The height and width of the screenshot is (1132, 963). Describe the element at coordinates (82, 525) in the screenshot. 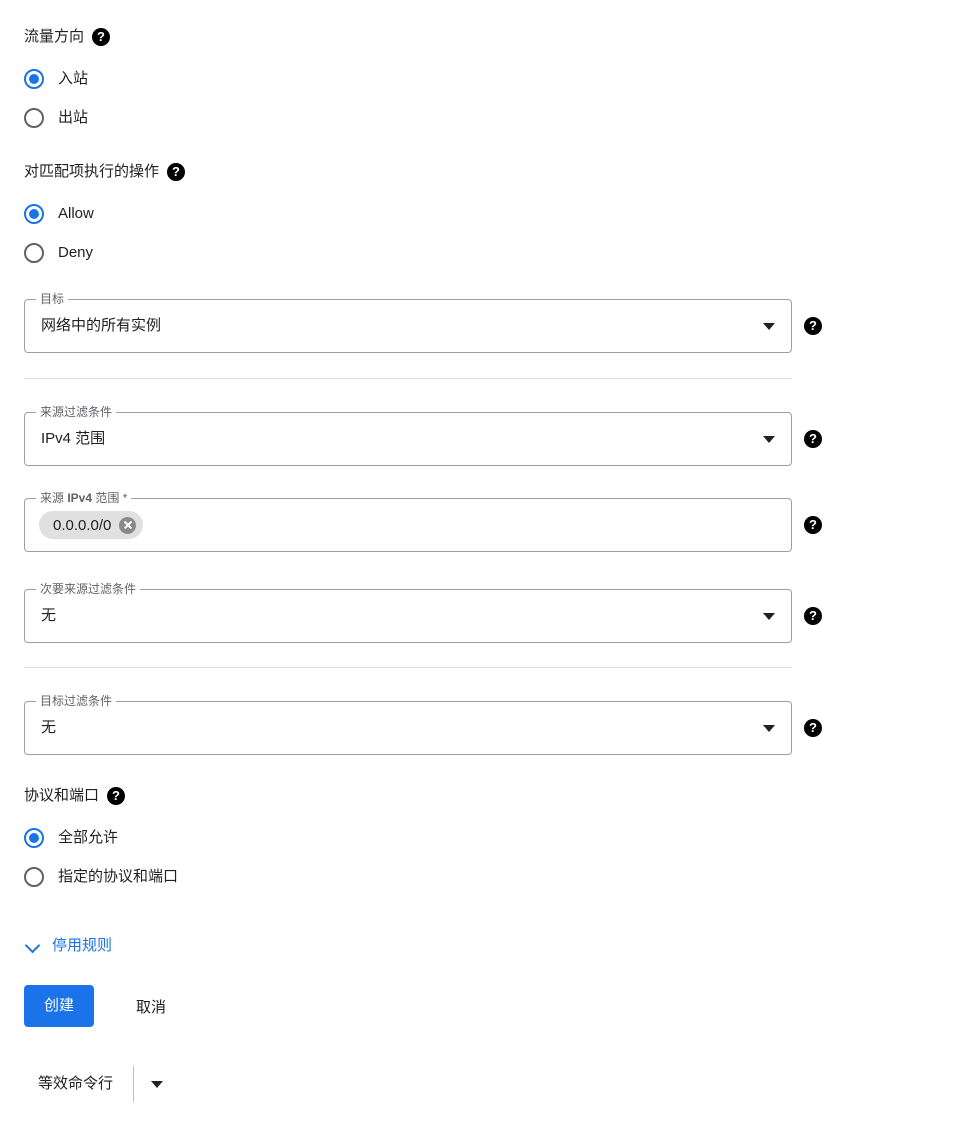

I see `chip-label: 0.0.0.0/0` at that location.